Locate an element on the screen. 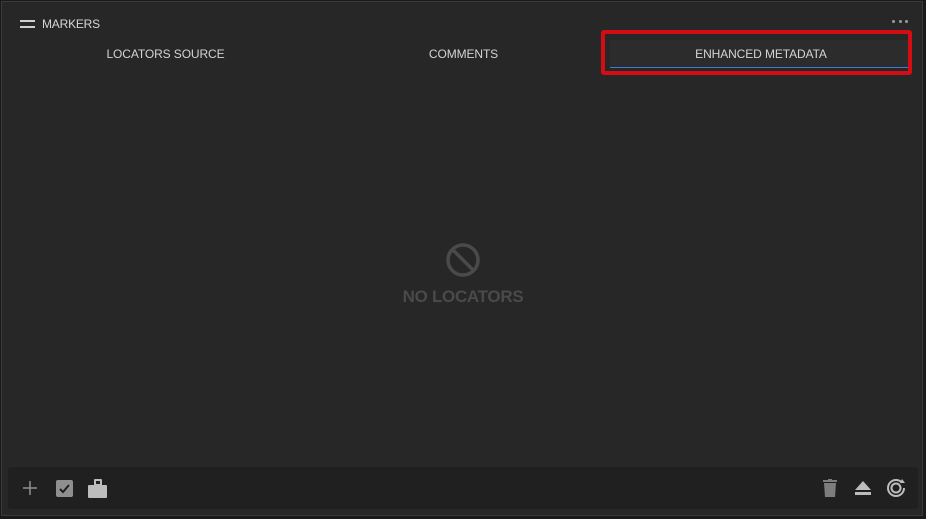  empty-state: NO LOCATORS is located at coordinates (463, 274).